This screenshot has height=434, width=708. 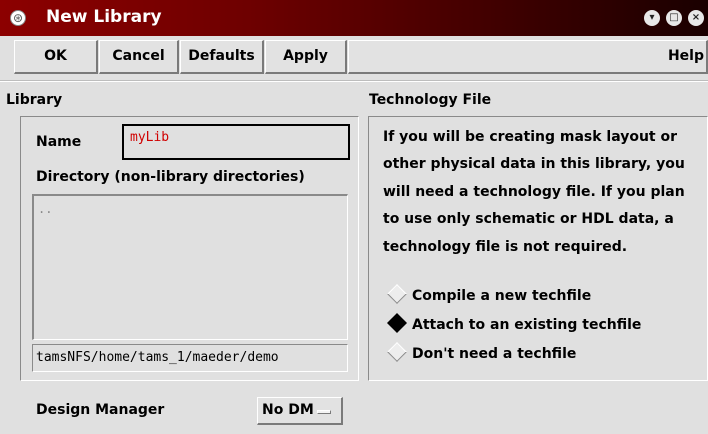 I want to click on radio-label: Don't need a techfile, so click(x=494, y=354).